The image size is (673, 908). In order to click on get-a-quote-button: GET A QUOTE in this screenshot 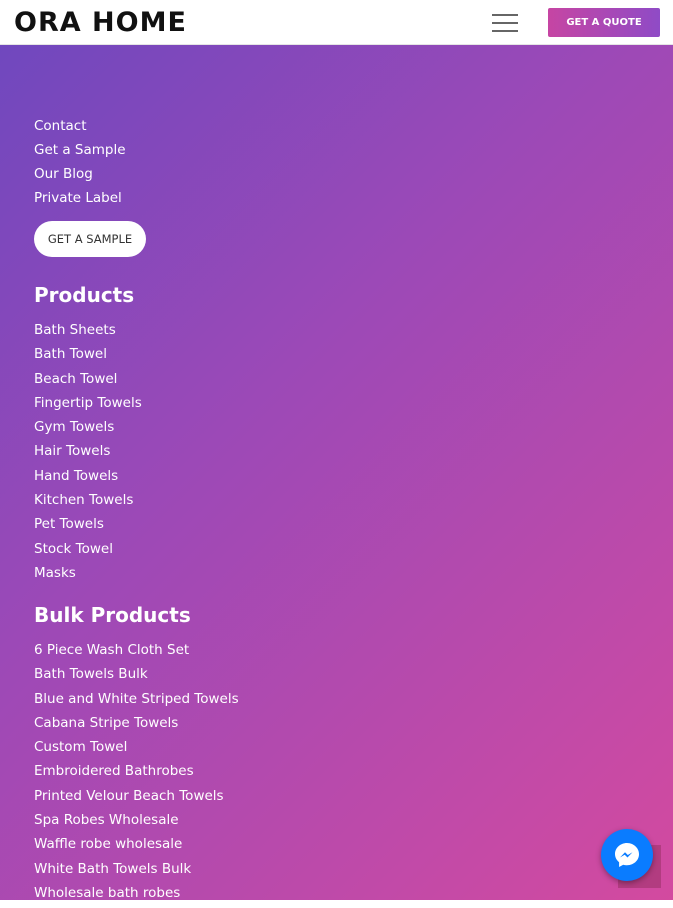, I will do `click(604, 22)`.